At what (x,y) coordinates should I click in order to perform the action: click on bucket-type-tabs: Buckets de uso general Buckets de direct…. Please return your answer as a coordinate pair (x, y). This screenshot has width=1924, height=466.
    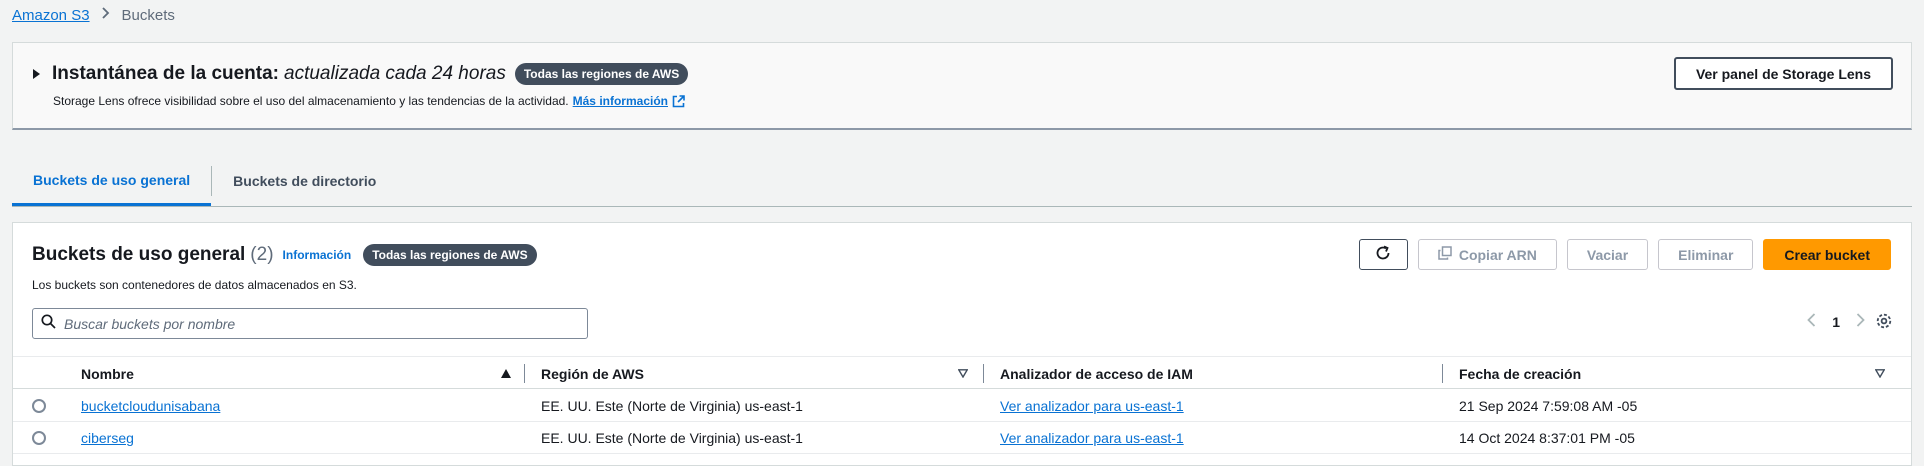
    Looking at the image, I should click on (962, 181).